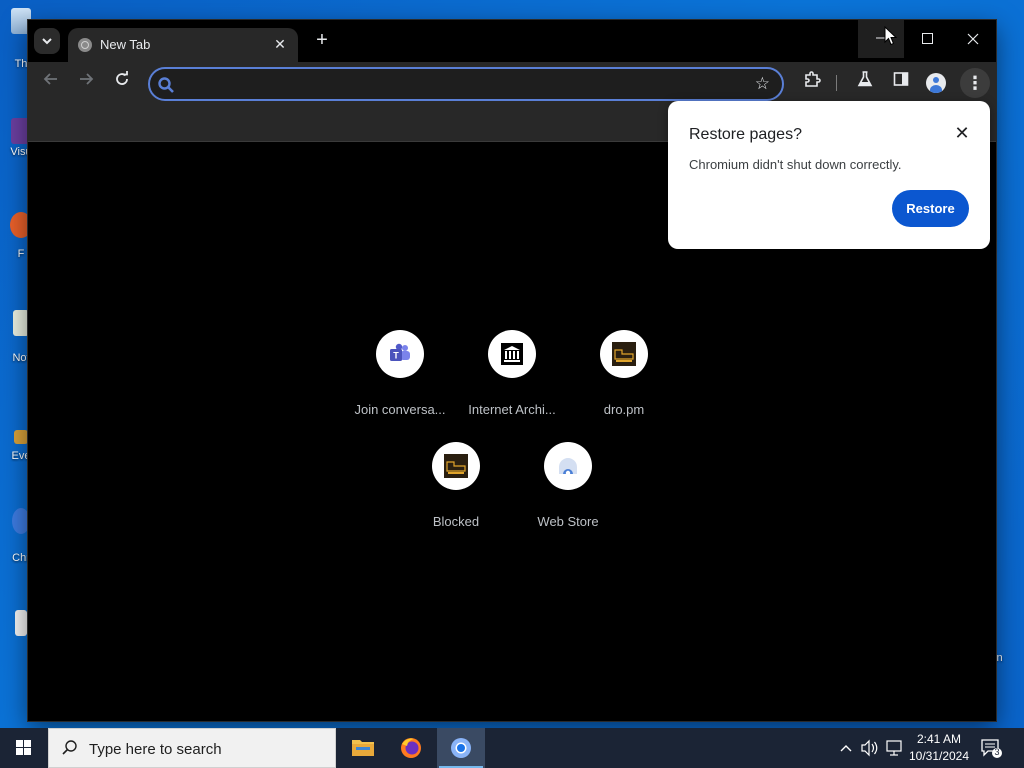 The height and width of the screenshot is (768, 1024). I want to click on taskbar-search-box: Type here to search, so click(192, 748).